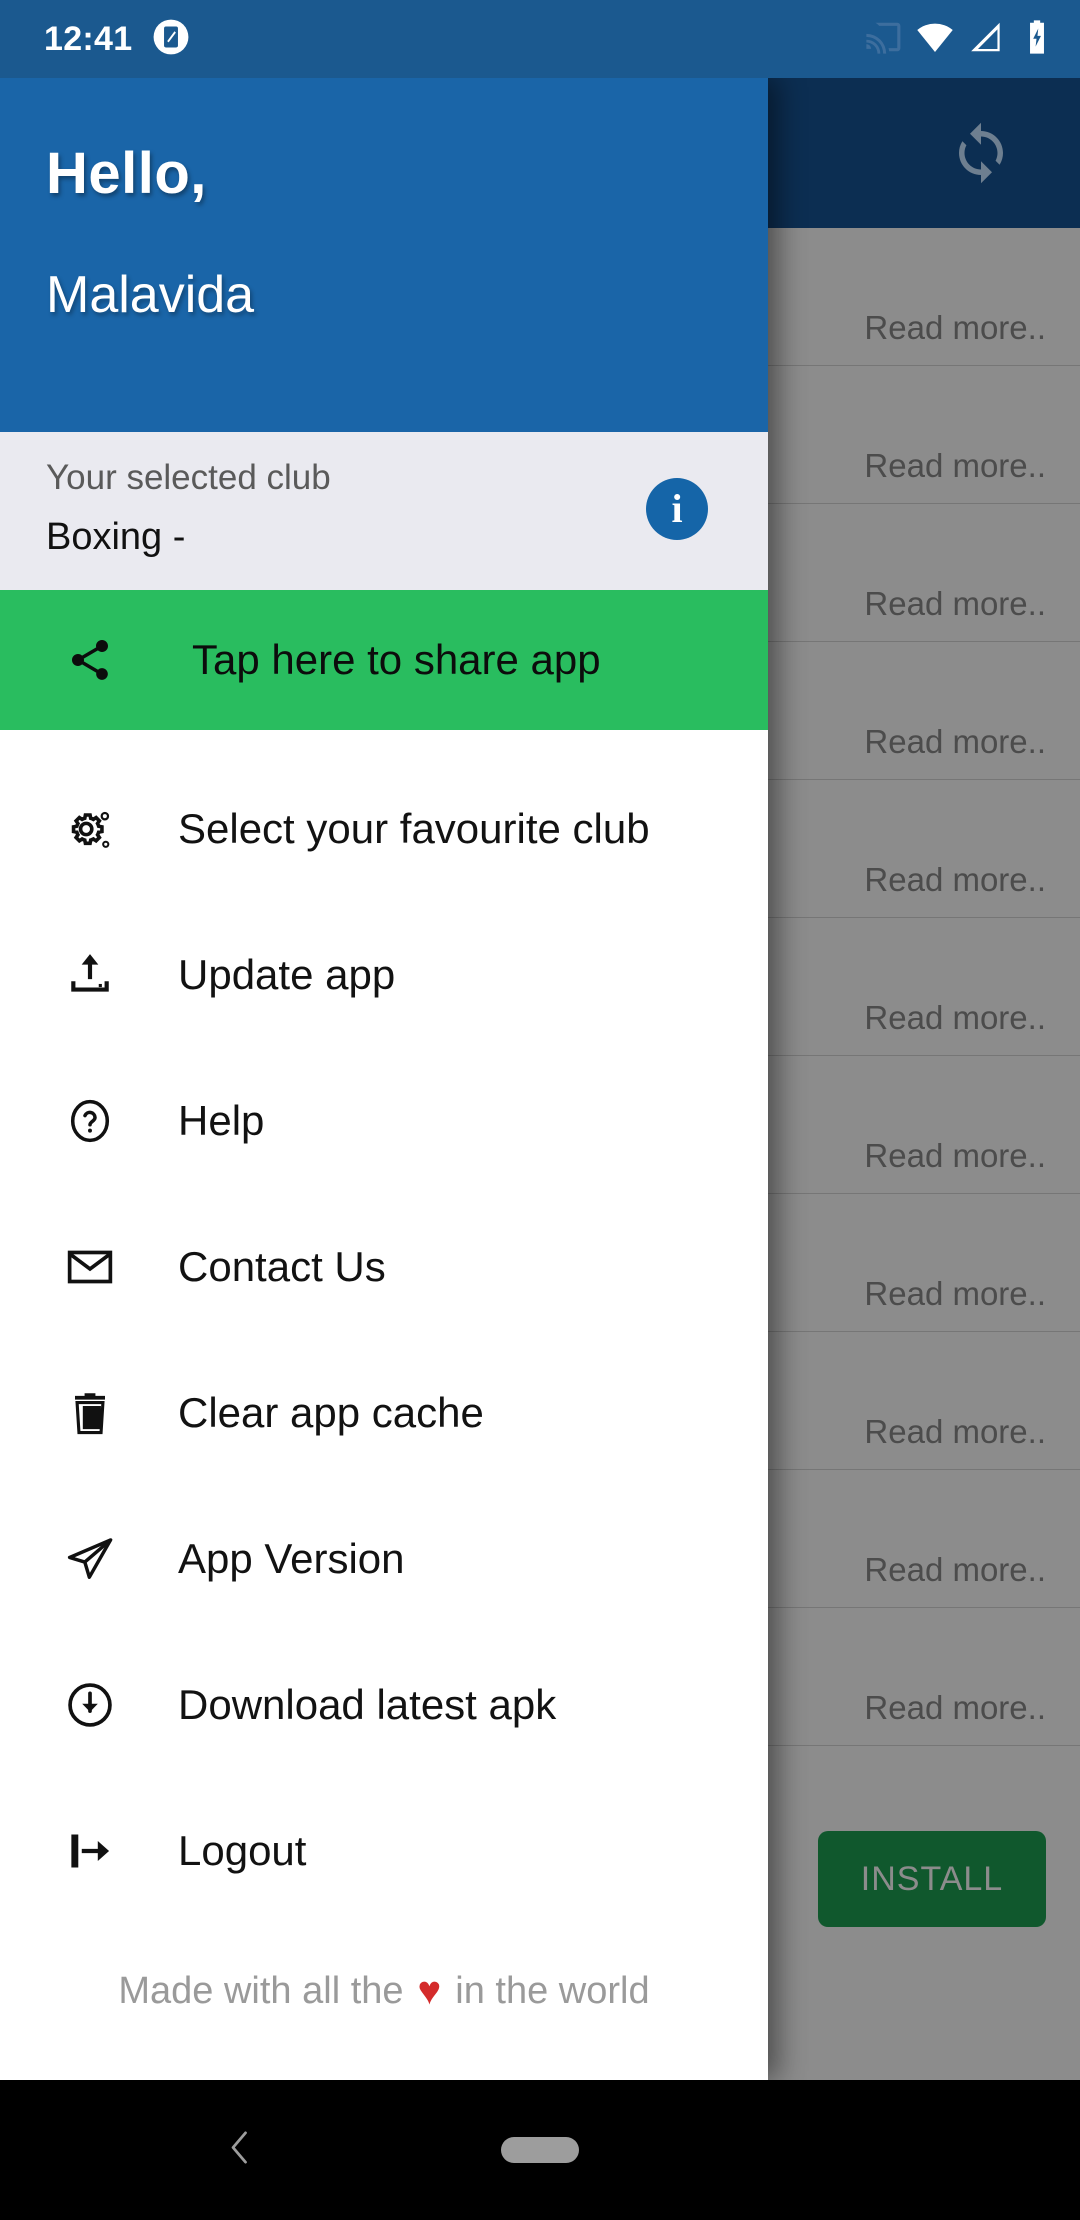  I want to click on cast-icon, so click(883, 39).